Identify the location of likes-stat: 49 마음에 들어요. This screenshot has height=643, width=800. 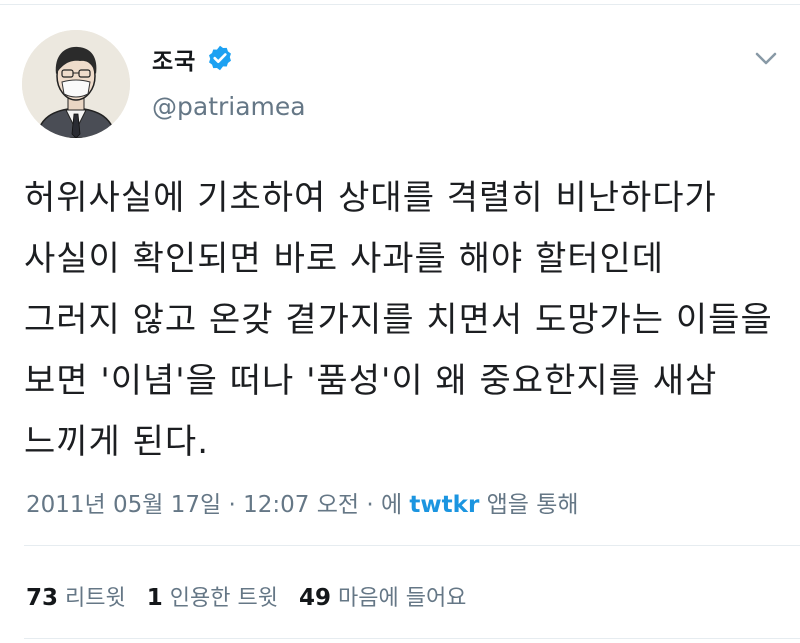
(382, 598).